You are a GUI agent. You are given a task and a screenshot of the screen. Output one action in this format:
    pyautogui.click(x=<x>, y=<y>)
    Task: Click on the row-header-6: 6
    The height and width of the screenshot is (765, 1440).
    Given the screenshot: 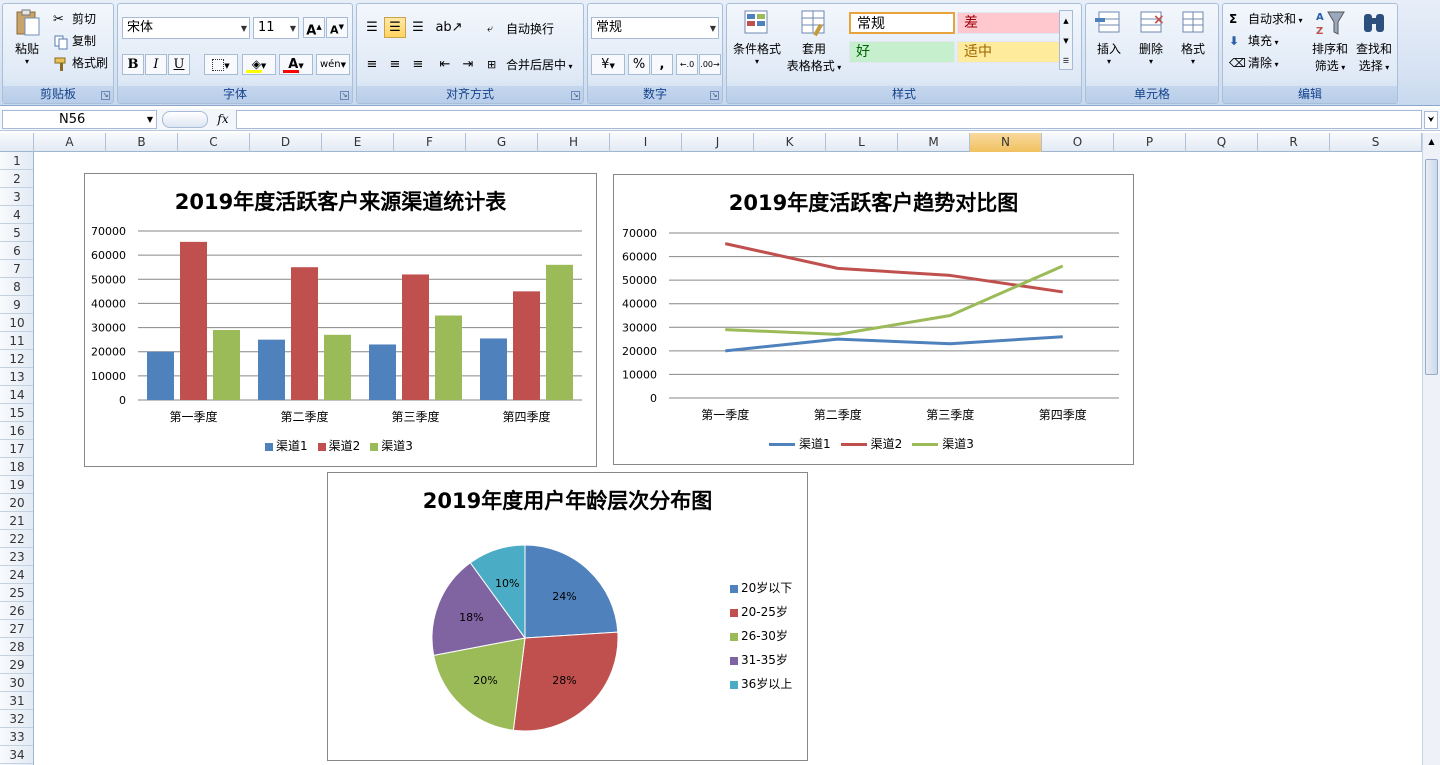 What is the action you would take?
    pyautogui.click(x=16, y=251)
    